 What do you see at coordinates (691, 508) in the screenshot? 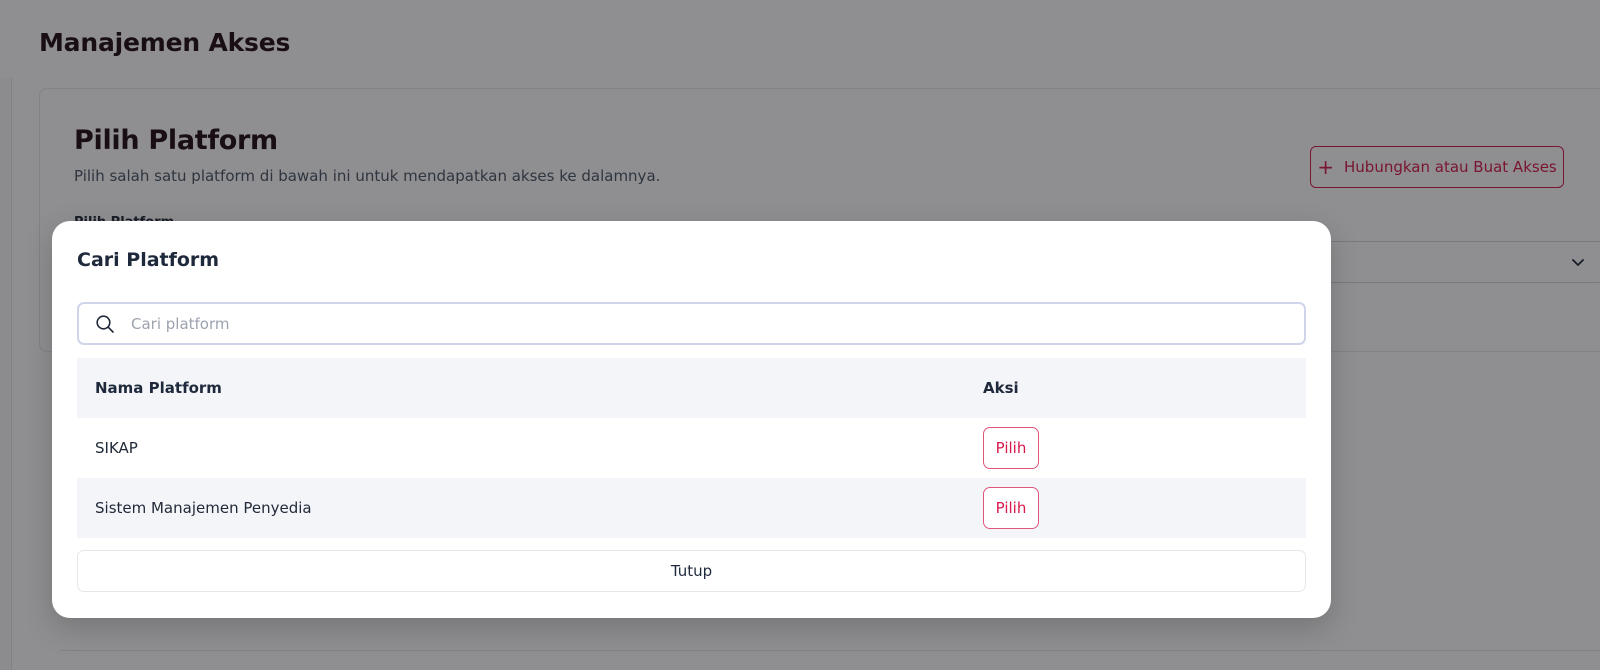
I see `table-row: Sistem Manajemen Penyedia Pilih` at bounding box center [691, 508].